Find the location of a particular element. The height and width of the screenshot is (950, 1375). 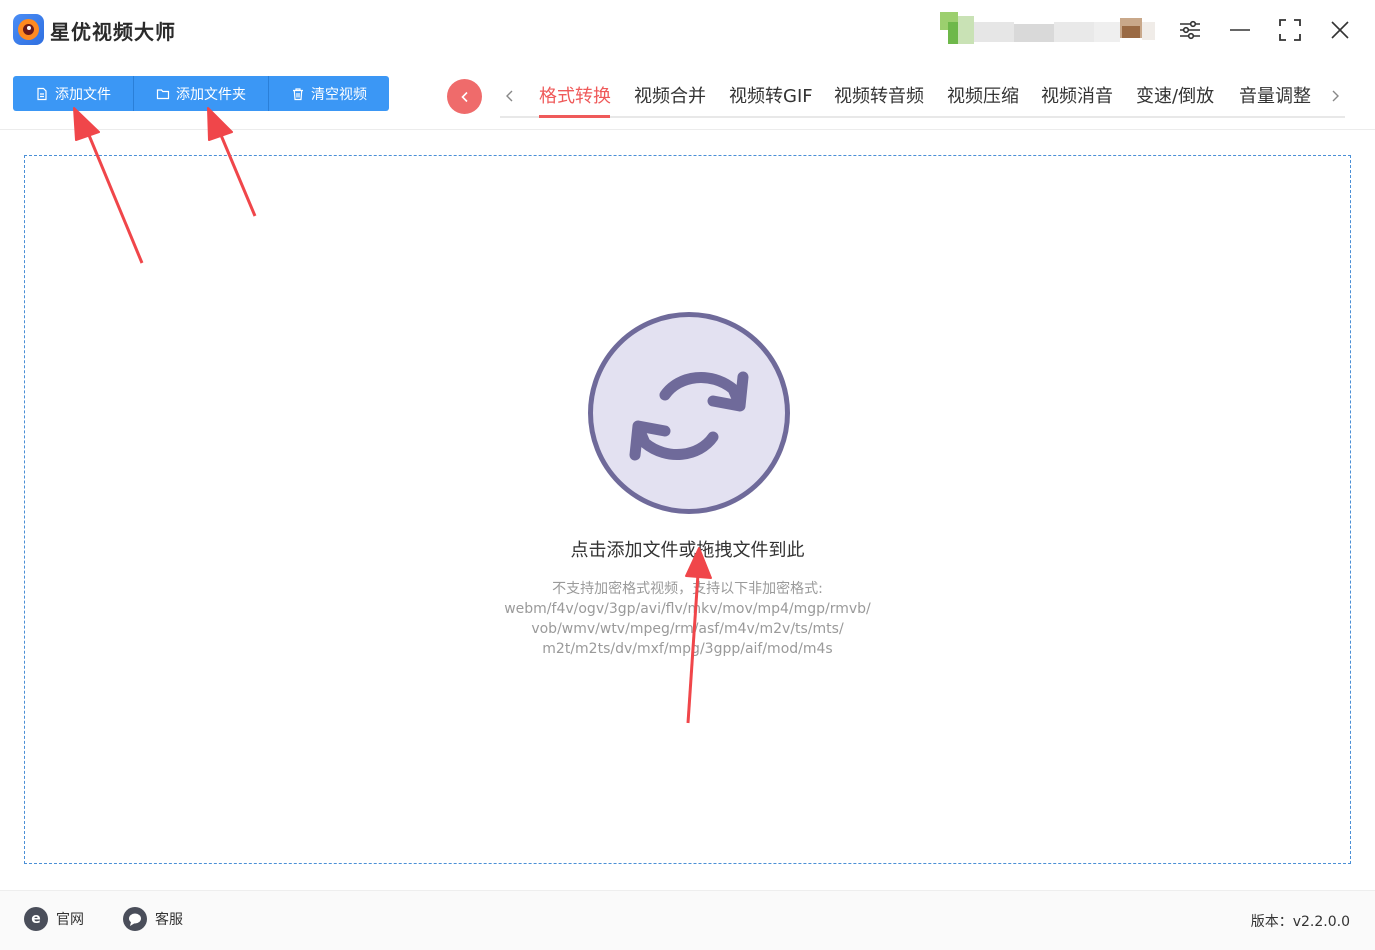

tab-video-to-gif: 视频转GIF is located at coordinates (771, 95).